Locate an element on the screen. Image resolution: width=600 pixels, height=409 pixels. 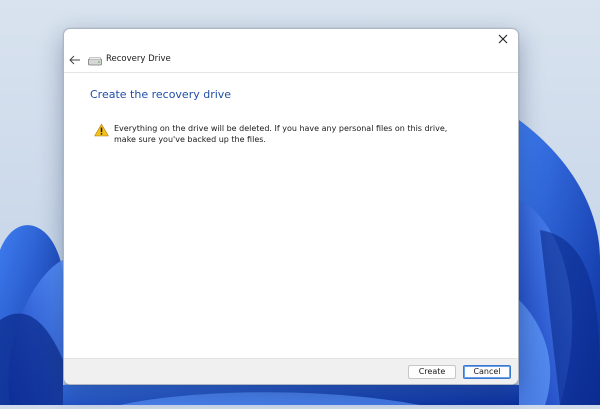
window-header: Recovery Drive is located at coordinates (291, 61).